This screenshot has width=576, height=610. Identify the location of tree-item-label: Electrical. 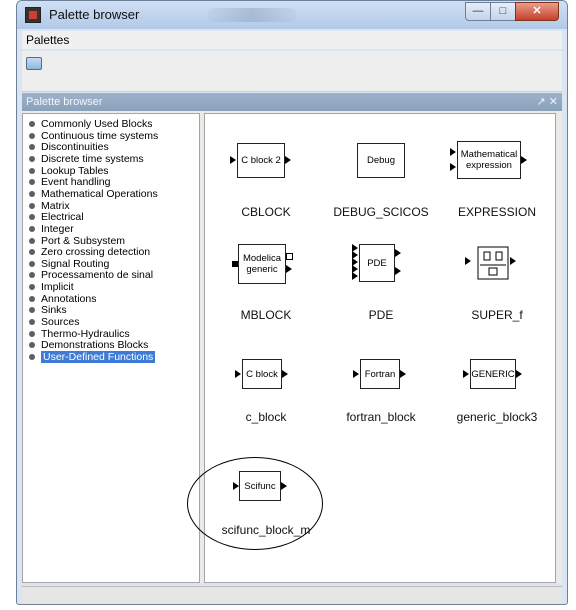
(62, 217).